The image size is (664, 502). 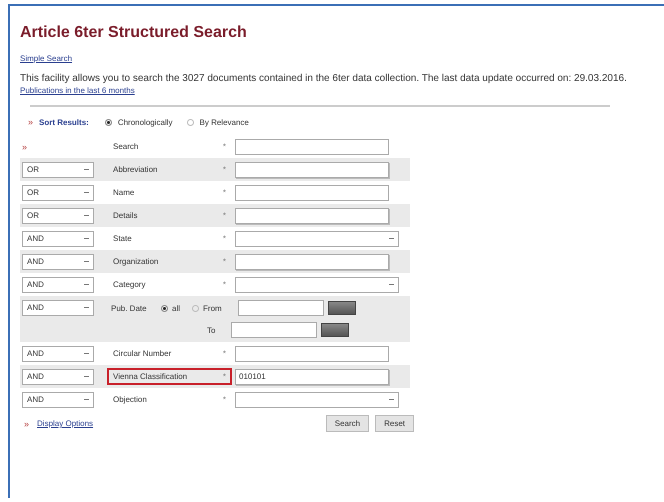 What do you see at coordinates (125, 215) in the screenshot?
I see `field-label: Details` at bounding box center [125, 215].